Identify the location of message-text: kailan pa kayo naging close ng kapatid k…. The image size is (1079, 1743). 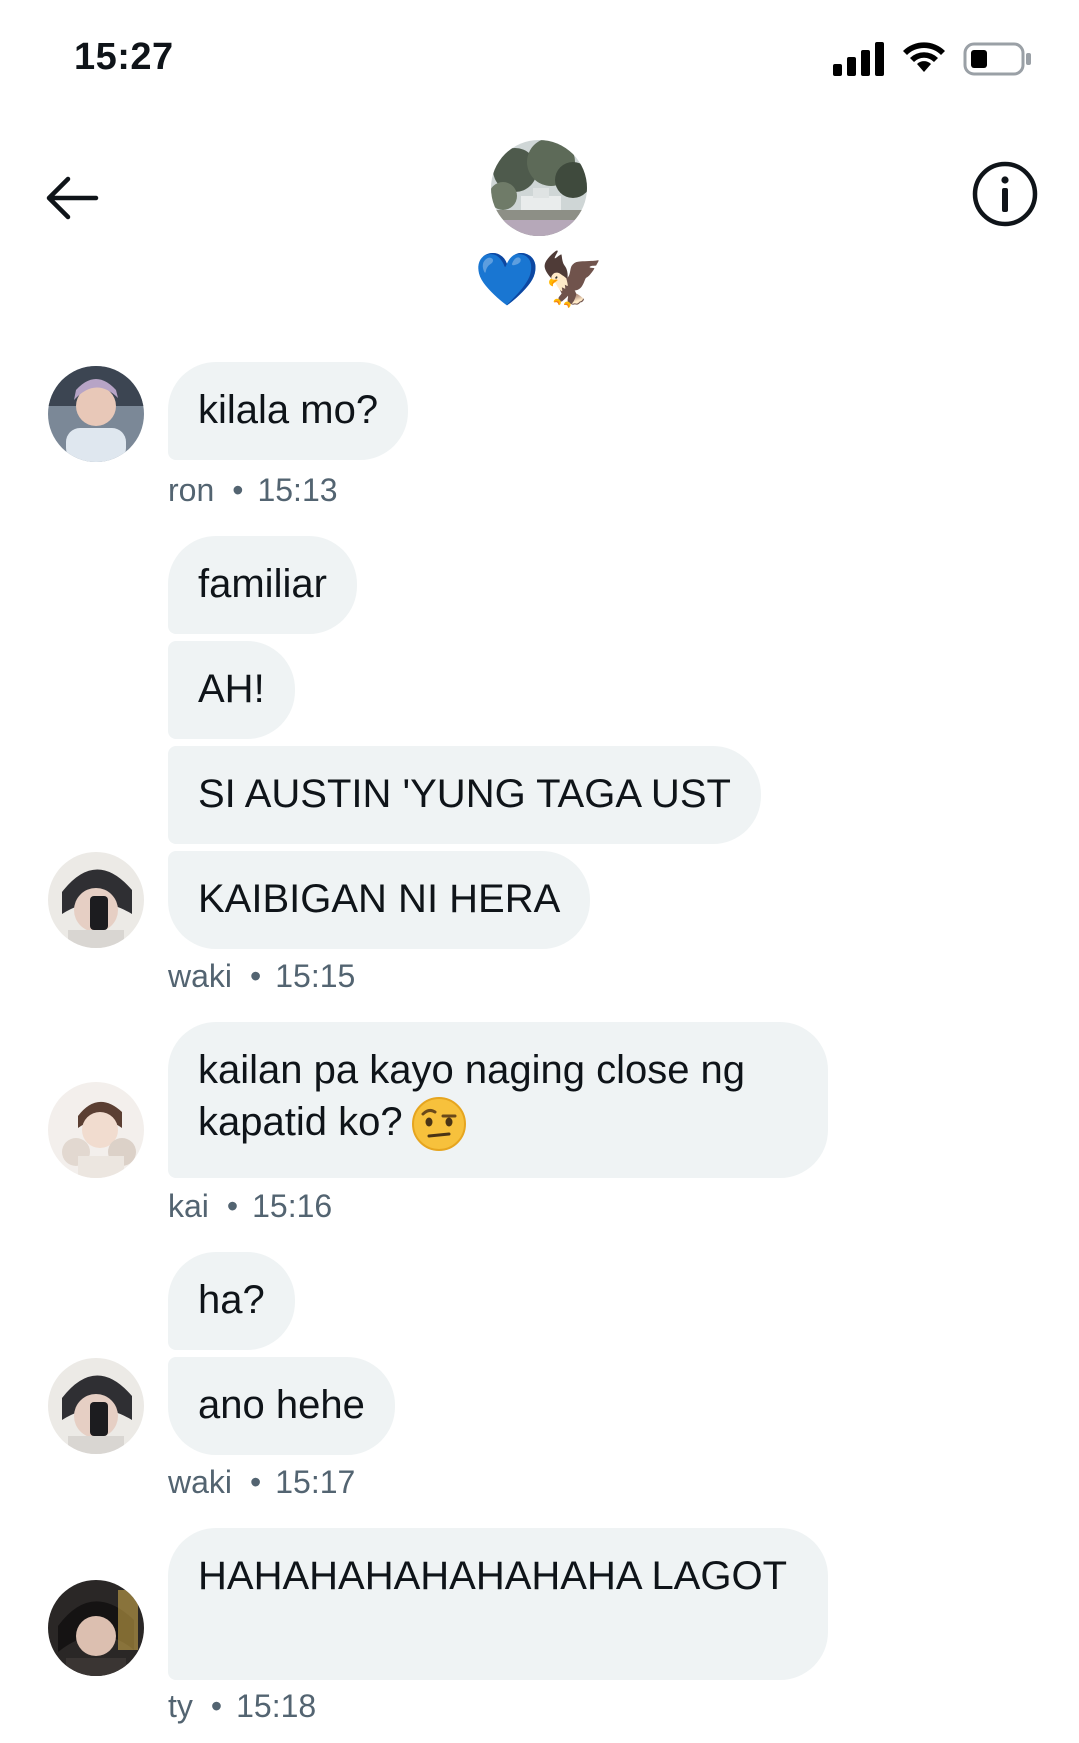
(472, 1096).